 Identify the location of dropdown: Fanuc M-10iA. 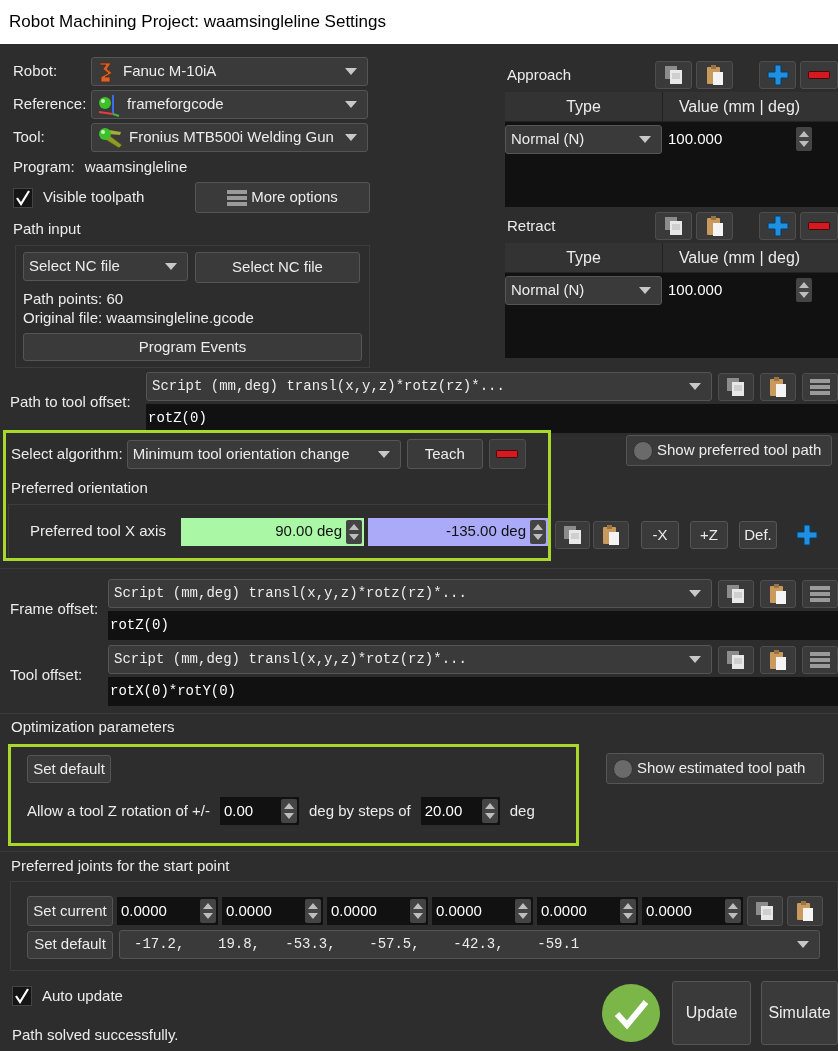
(229, 71).